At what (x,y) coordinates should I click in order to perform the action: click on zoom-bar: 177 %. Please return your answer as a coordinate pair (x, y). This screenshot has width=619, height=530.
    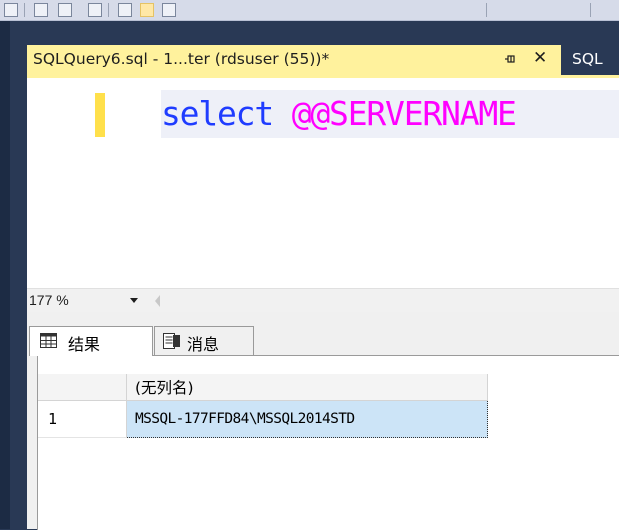
    Looking at the image, I should click on (323, 300).